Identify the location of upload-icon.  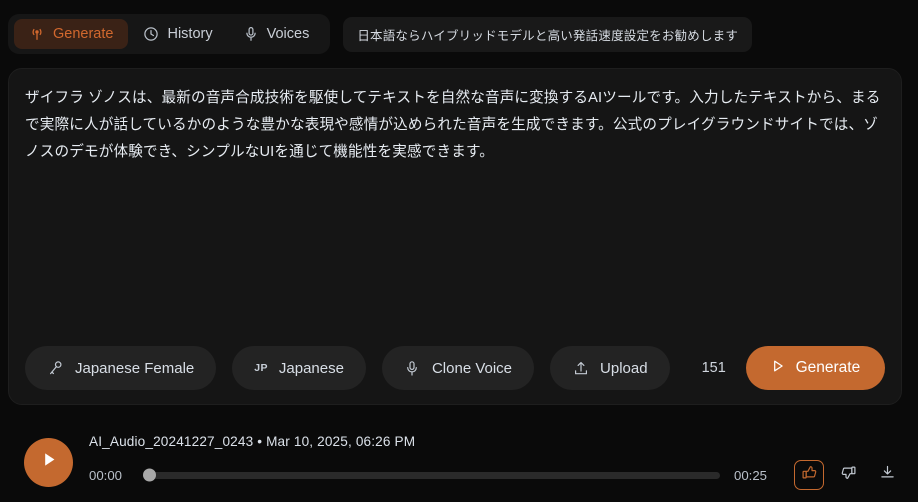
(580, 368).